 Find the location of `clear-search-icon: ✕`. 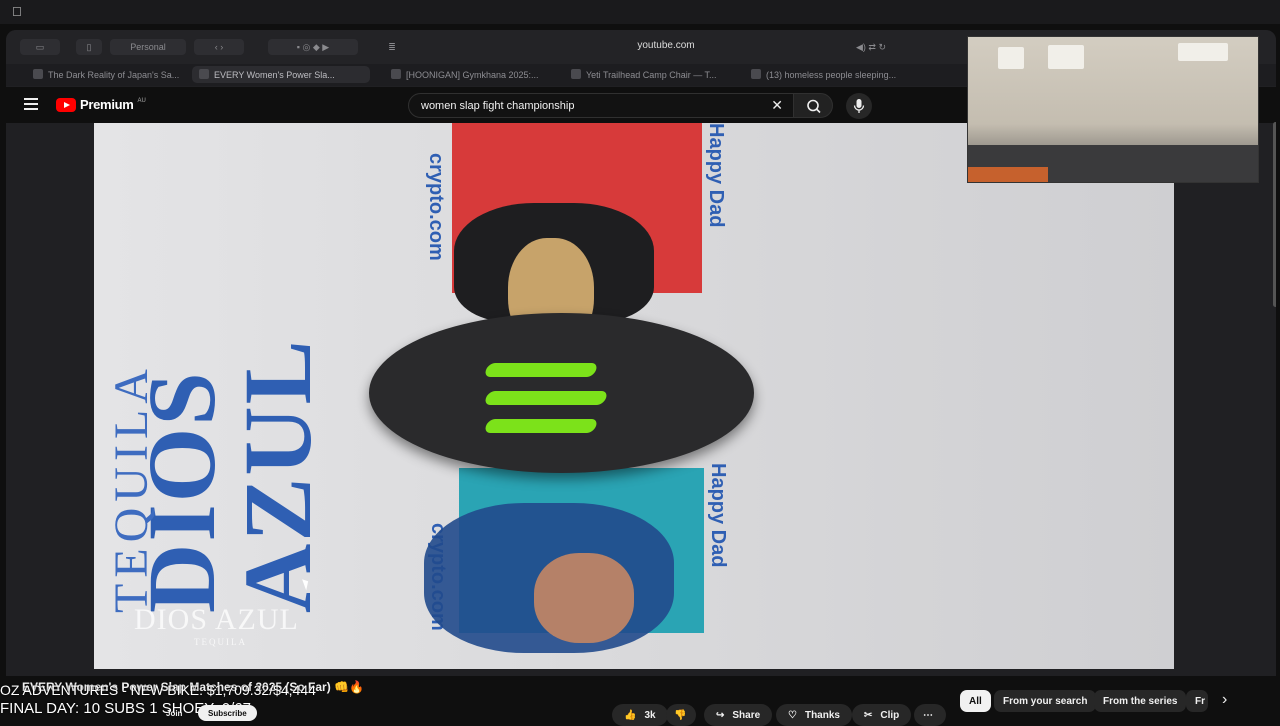

clear-search-icon: ✕ is located at coordinates (777, 105).